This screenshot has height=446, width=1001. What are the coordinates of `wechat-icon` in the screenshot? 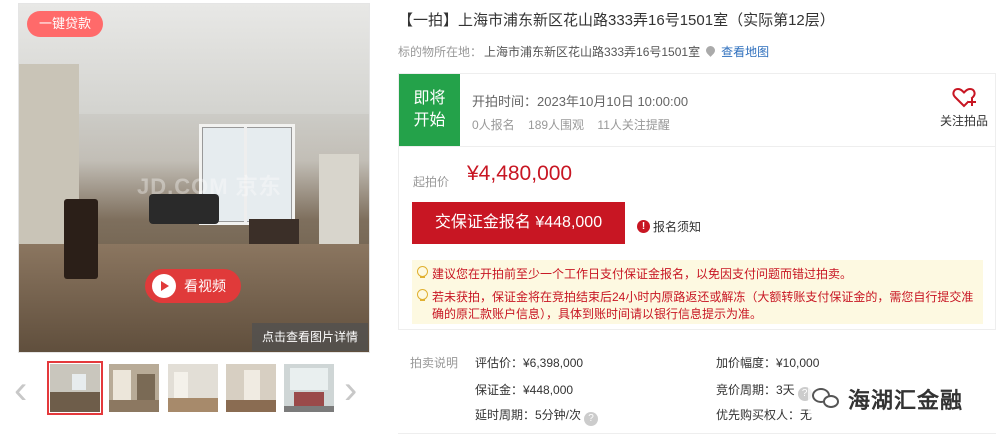 It's located at (826, 399).